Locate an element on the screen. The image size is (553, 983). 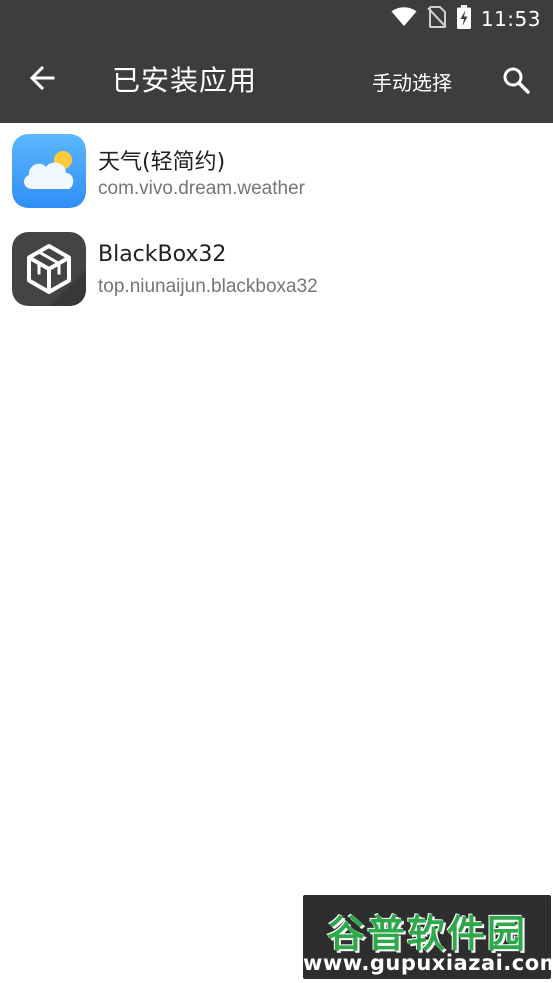
manual-select-button: 手动选择 is located at coordinates (412, 81).